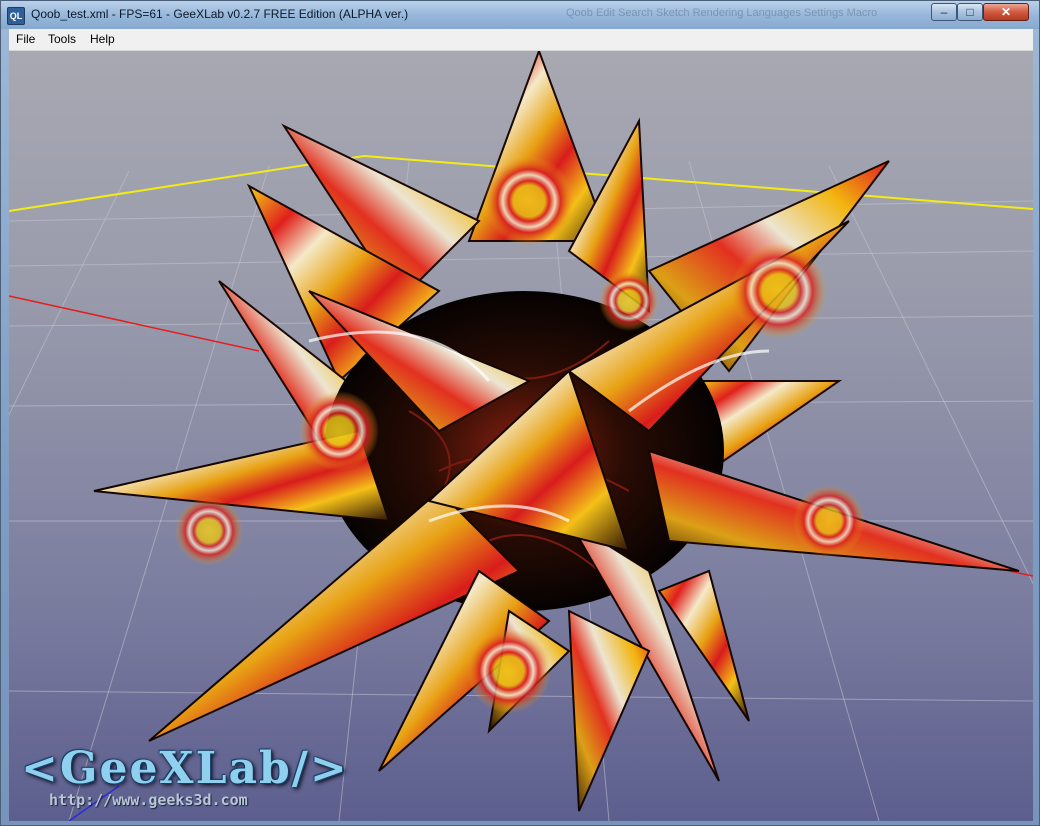  What do you see at coordinates (25, 39) in the screenshot?
I see `menu-file: File` at bounding box center [25, 39].